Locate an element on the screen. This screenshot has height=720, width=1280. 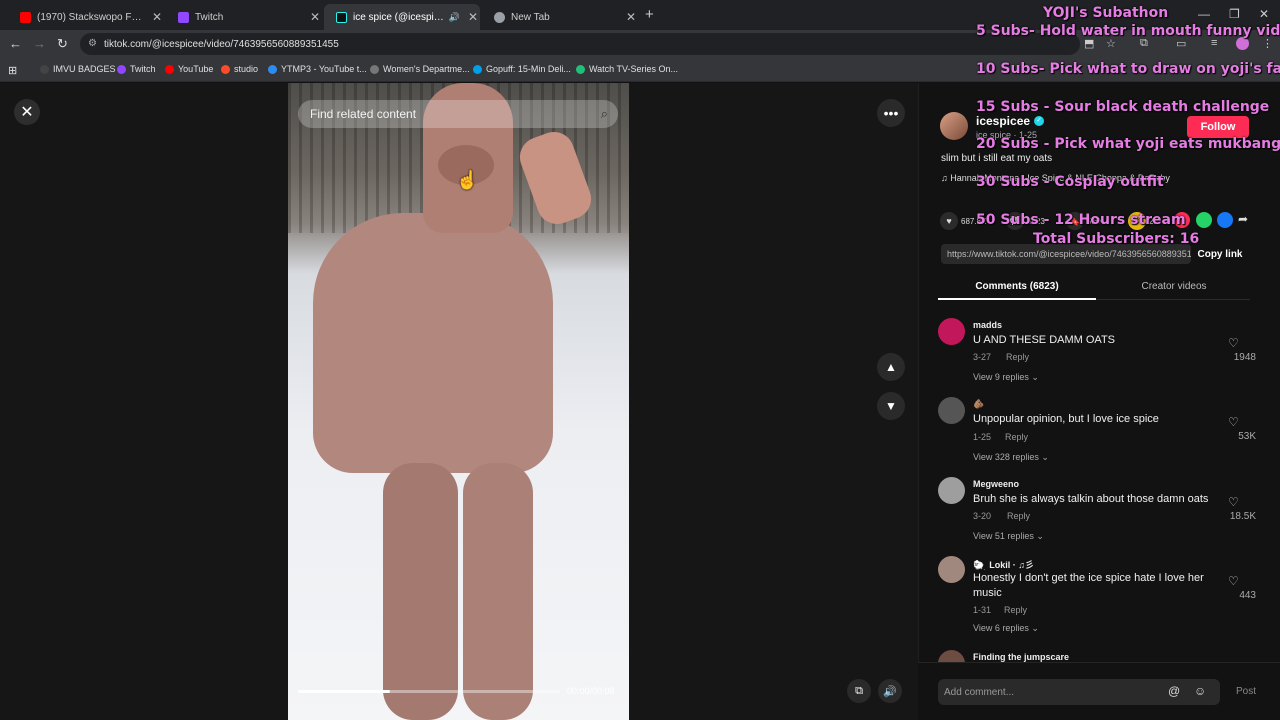
maximize-icon: ❐ is located at coordinates (1234, 14).